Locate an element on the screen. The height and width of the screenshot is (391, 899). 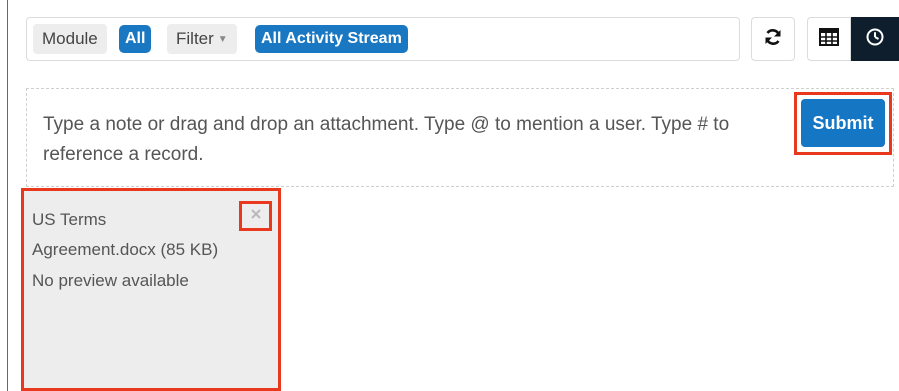
clock-icon is located at coordinates (875, 39).